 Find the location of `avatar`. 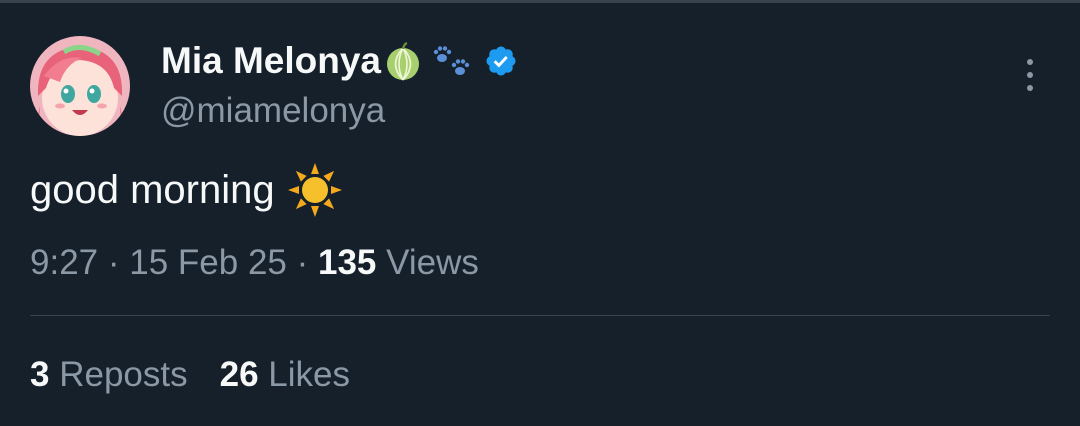

avatar is located at coordinates (80, 86).